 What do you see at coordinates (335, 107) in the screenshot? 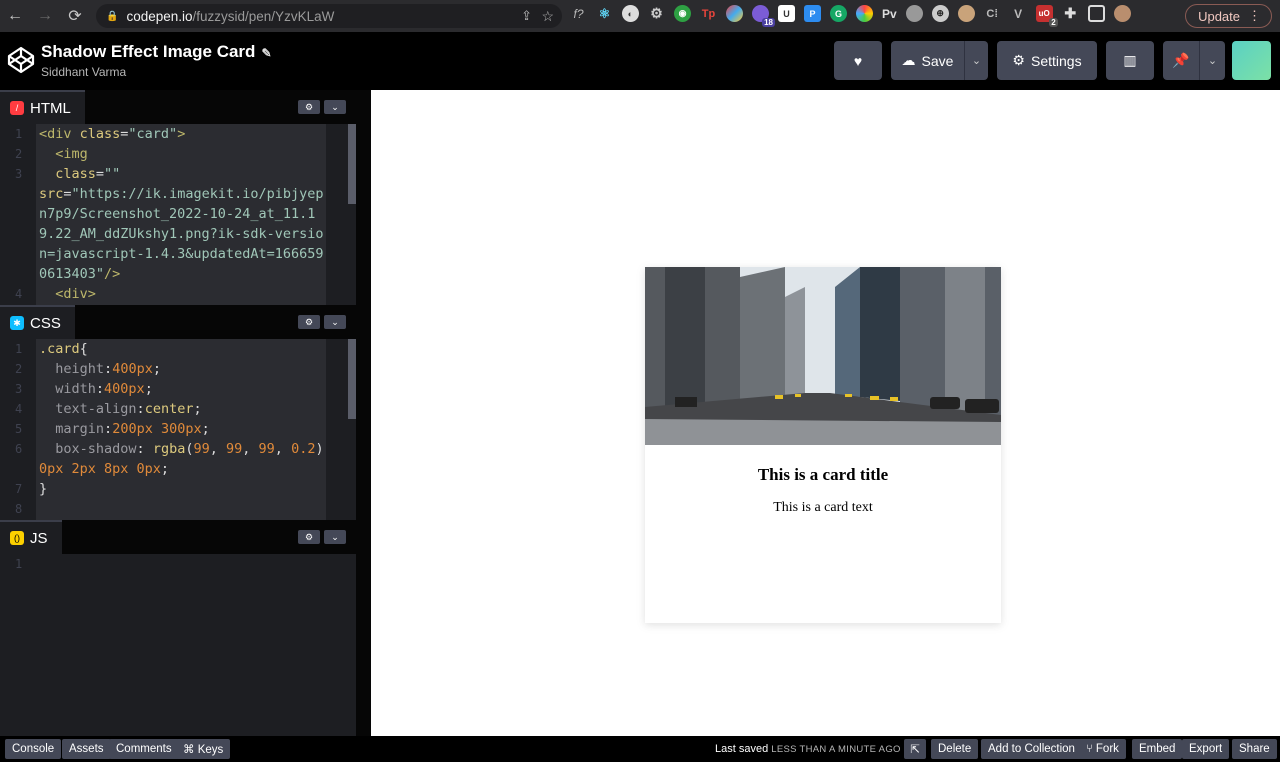
I see `html-collapse-chevron-icon: ⌄` at bounding box center [335, 107].